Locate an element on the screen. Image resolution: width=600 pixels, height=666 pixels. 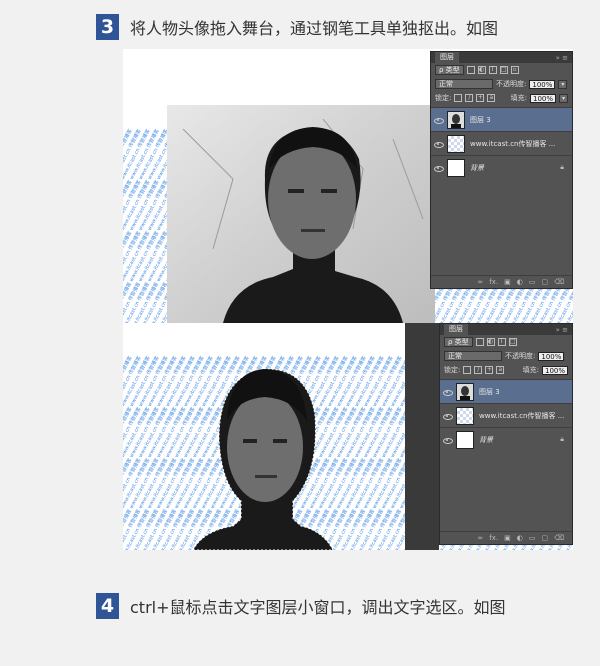
step-number-badge: 3 is located at coordinates (107, 27).